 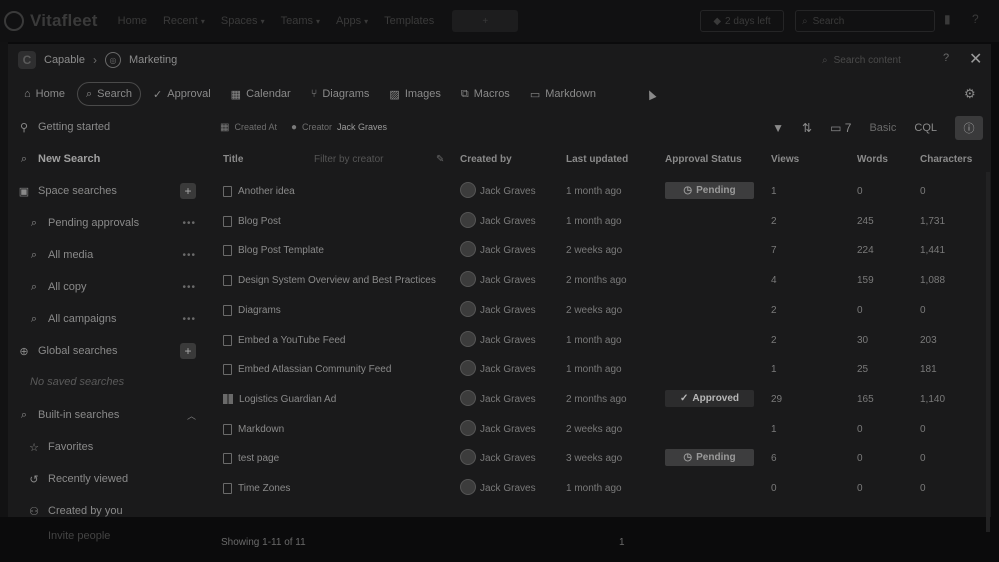 I want to click on top-nav-spaces: Spaces ▾, so click(x=243, y=21).